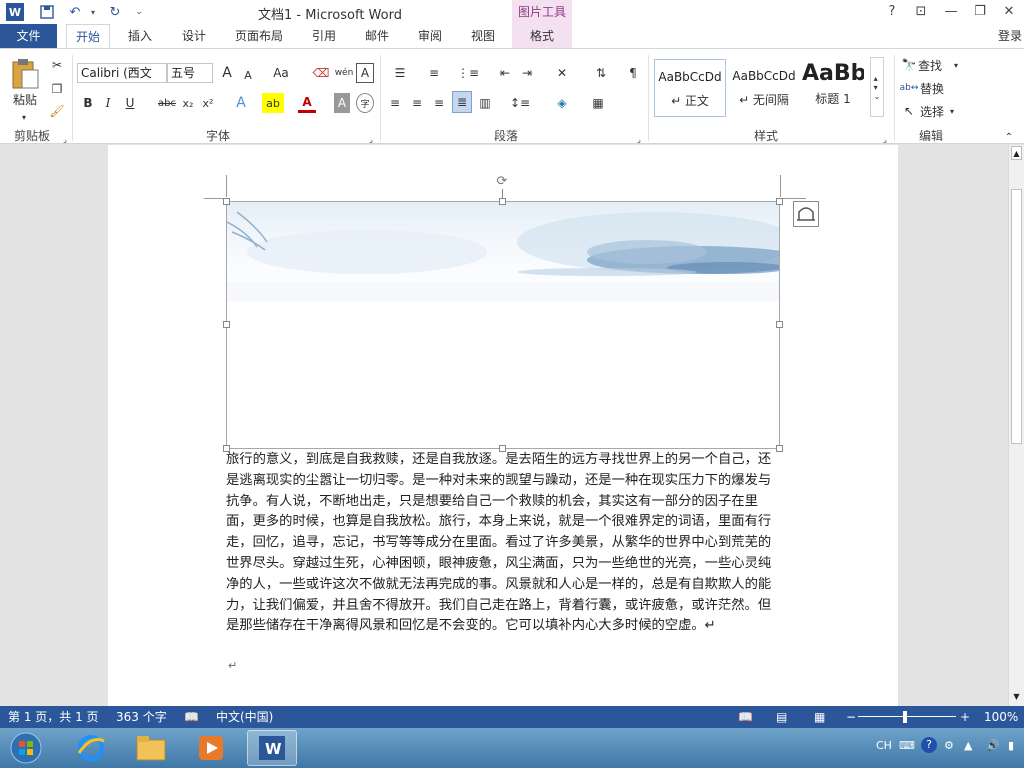 The height and width of the screenshot is (768, 1024). What do you see at coordinates (342, 103) in the screenshot?
I see `character-shading-button: A` at bounding box center [342, 103].